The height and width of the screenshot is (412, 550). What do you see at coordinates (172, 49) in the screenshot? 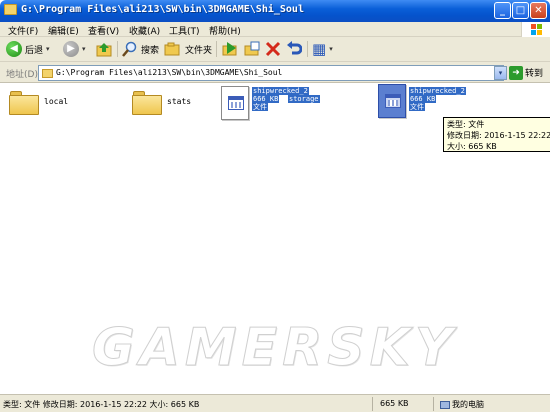
I see `folders-icon` at bounding box center [172, 49].